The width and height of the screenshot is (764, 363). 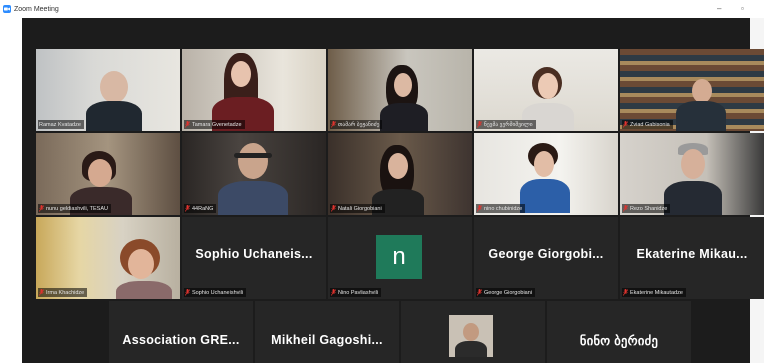 I want to click on avatar: n, so click(x=399, y=257).